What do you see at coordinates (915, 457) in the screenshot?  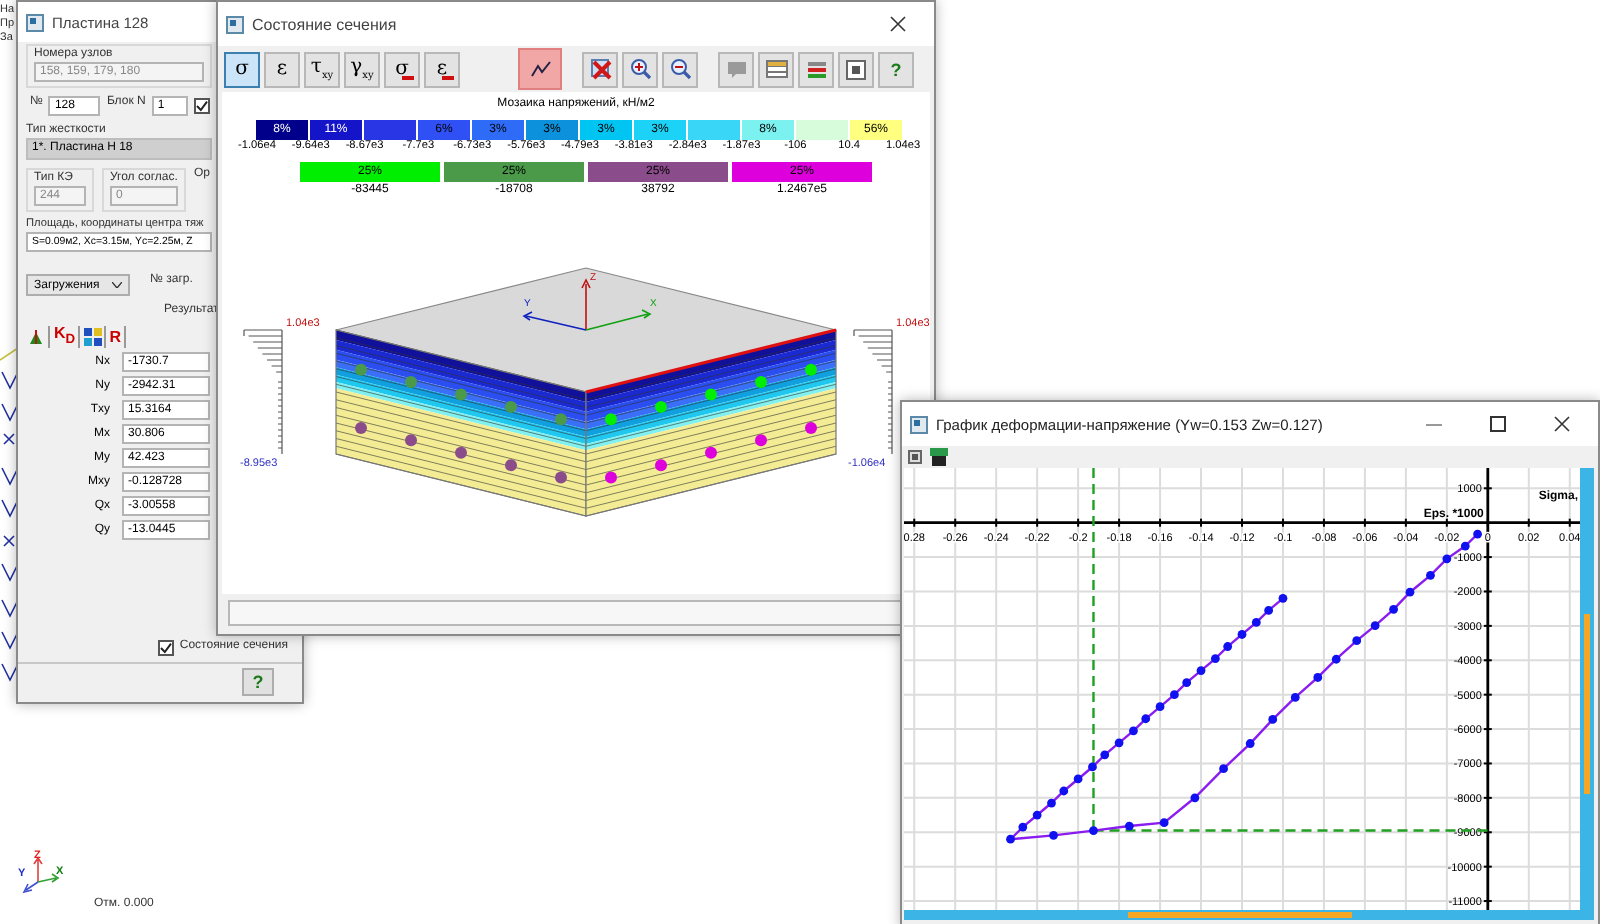 I see `copy-icon` at bounding box center [915, 457].